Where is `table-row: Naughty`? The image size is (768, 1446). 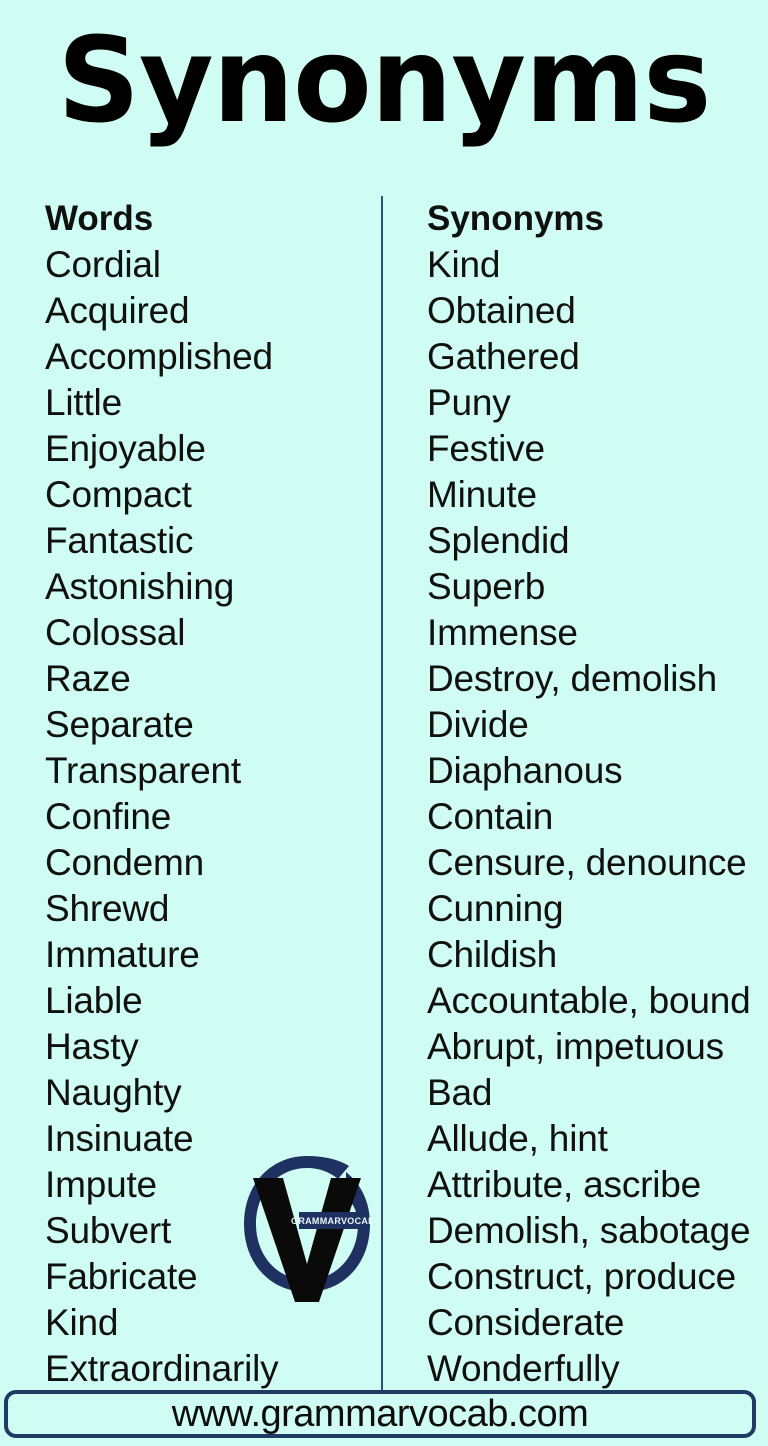 table-row: Naughty is located at coordinates (113, 1092).